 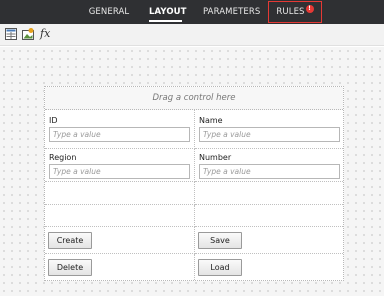 What do you see at coordinates (194, 98) in the screenshot?
I see `drop-zone: Drag a control here` at bounding box center [194, 98].